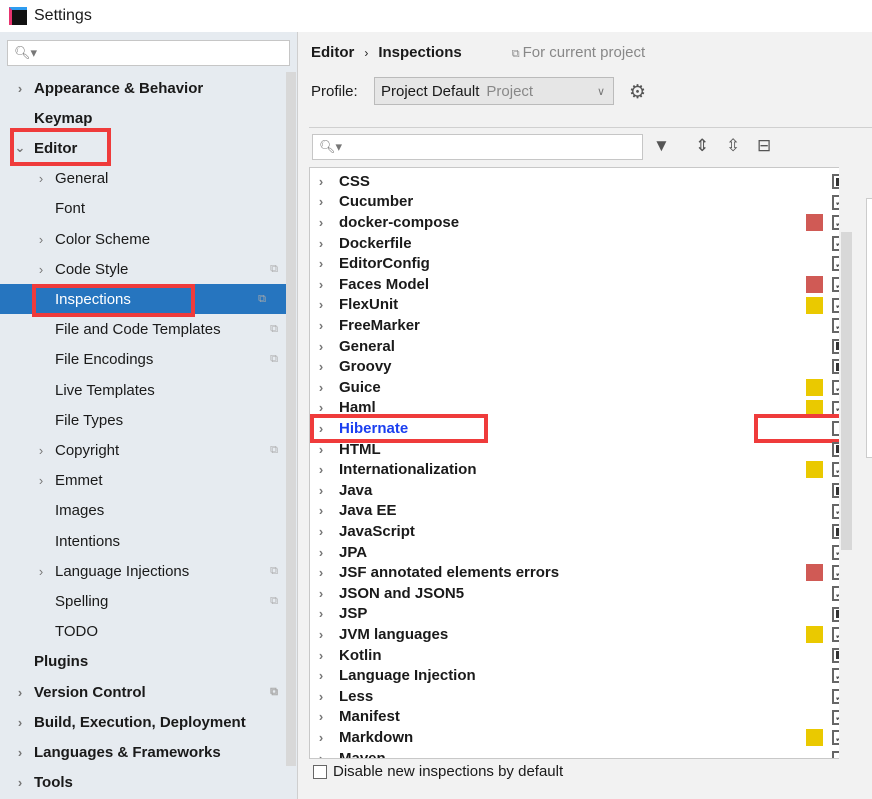 This screenshot has height=799, width=872. I want to click on collapse-all-icon: ⇳, so click(733, 146).